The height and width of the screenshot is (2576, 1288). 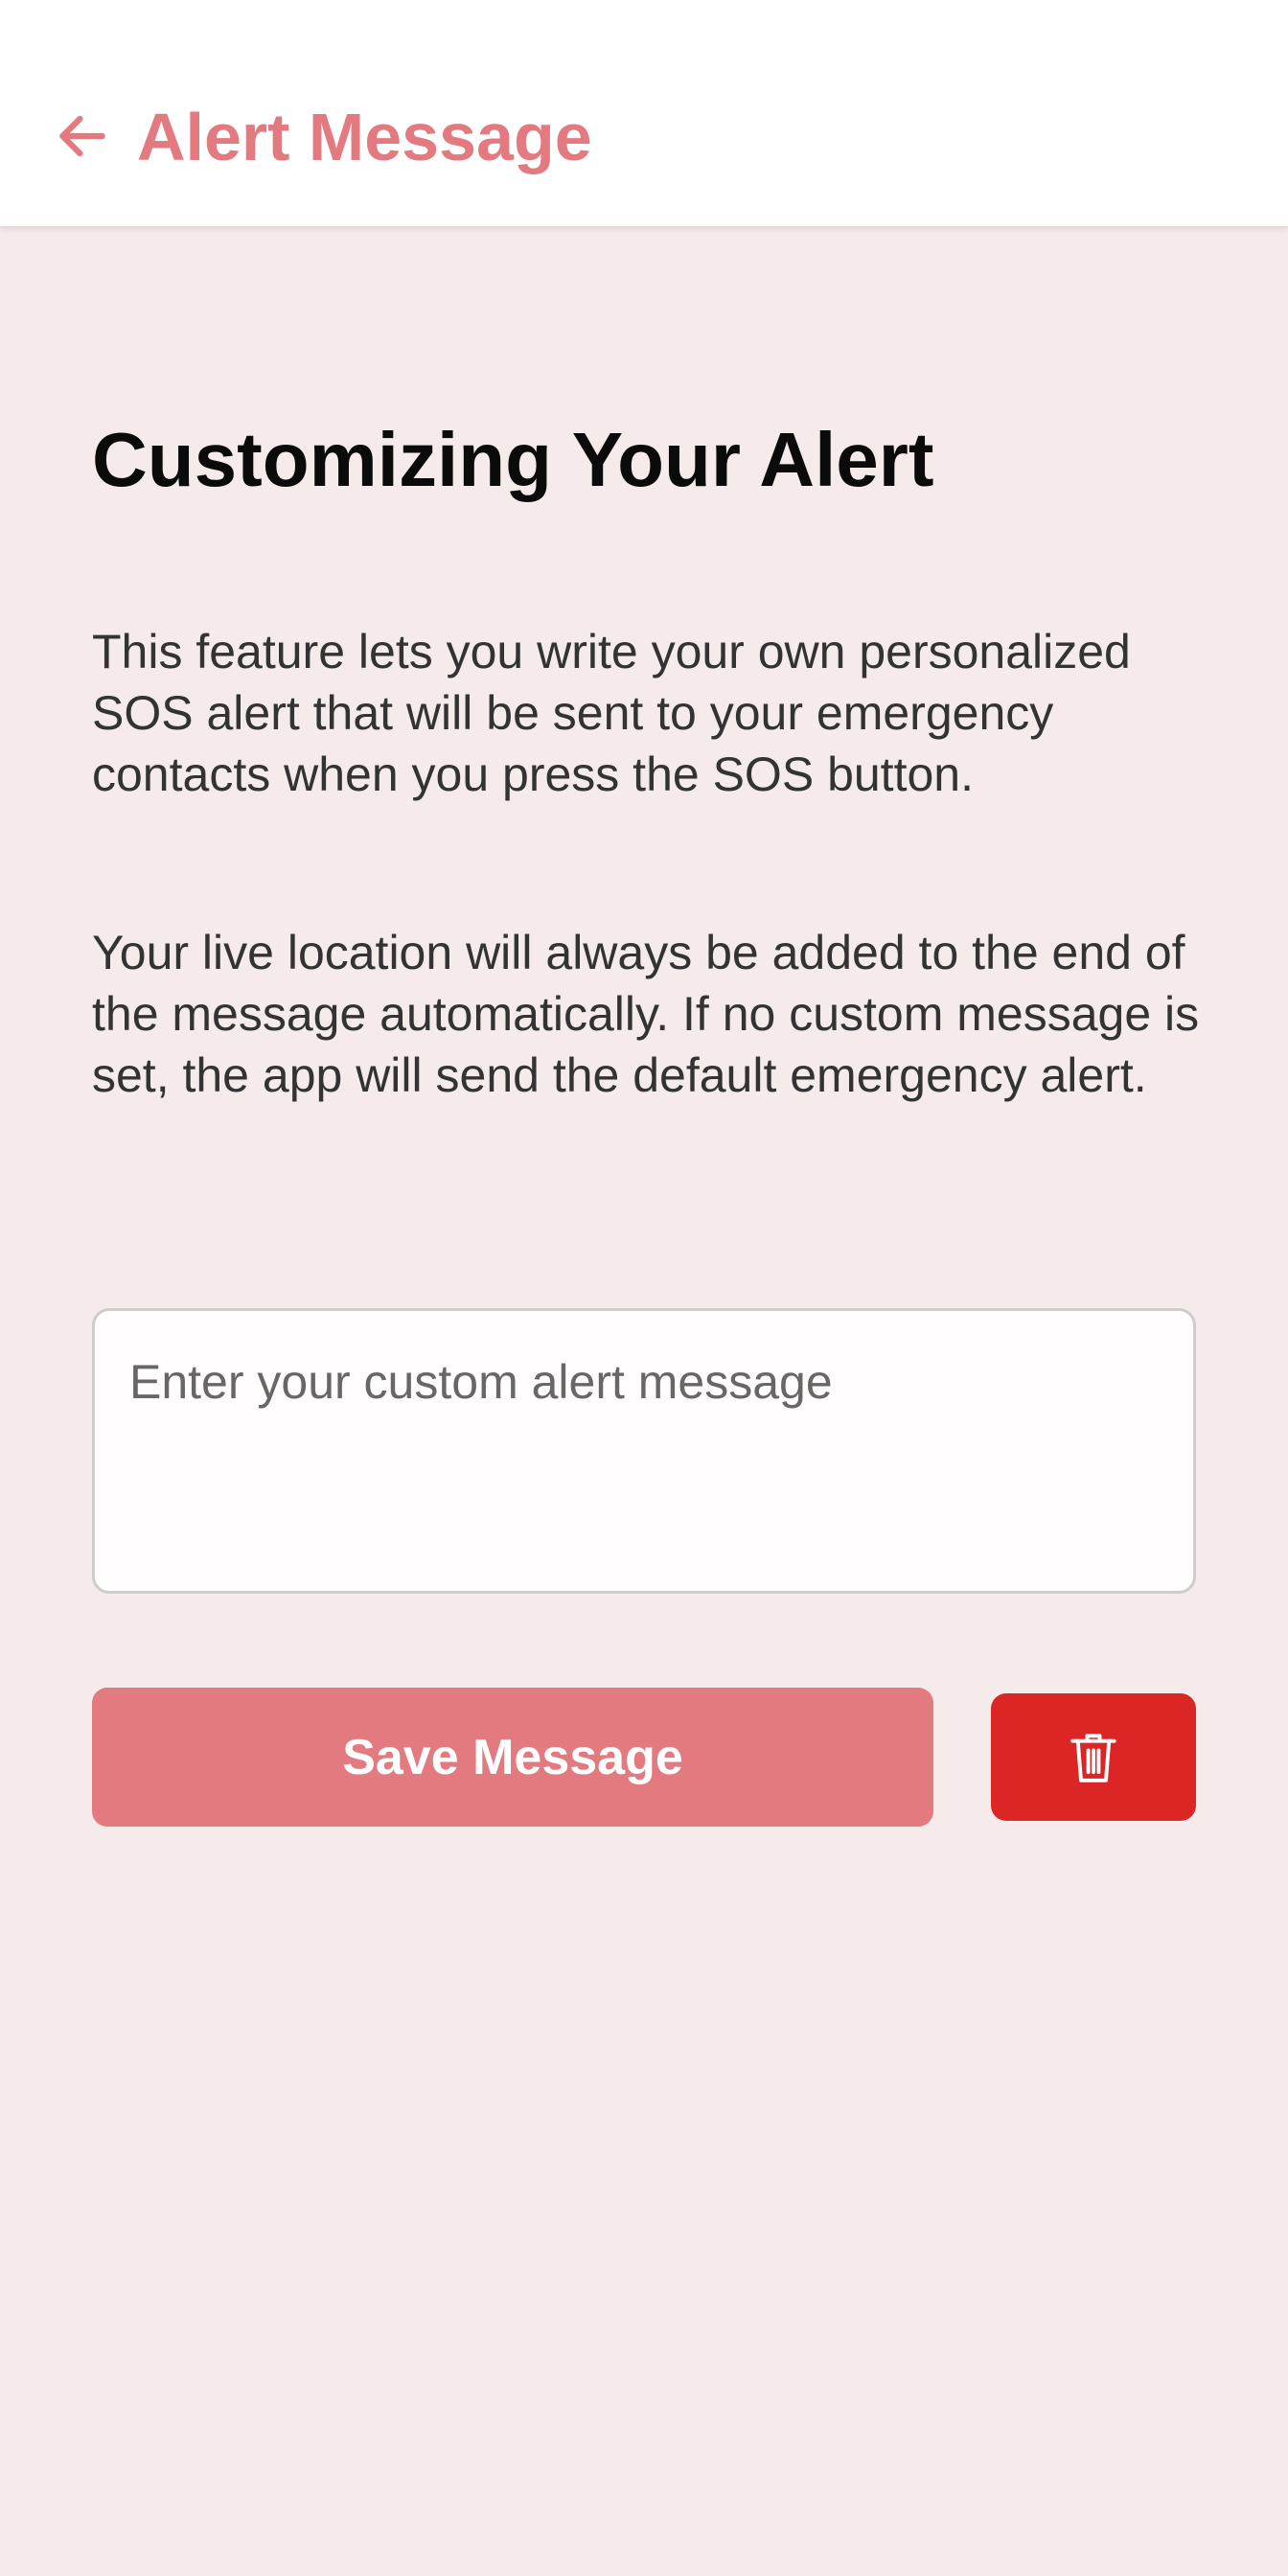 What do you see at coordinates (364, 137) in the screenshot?
I see `page-title: Alert Message` at bounding box center [364, 137].